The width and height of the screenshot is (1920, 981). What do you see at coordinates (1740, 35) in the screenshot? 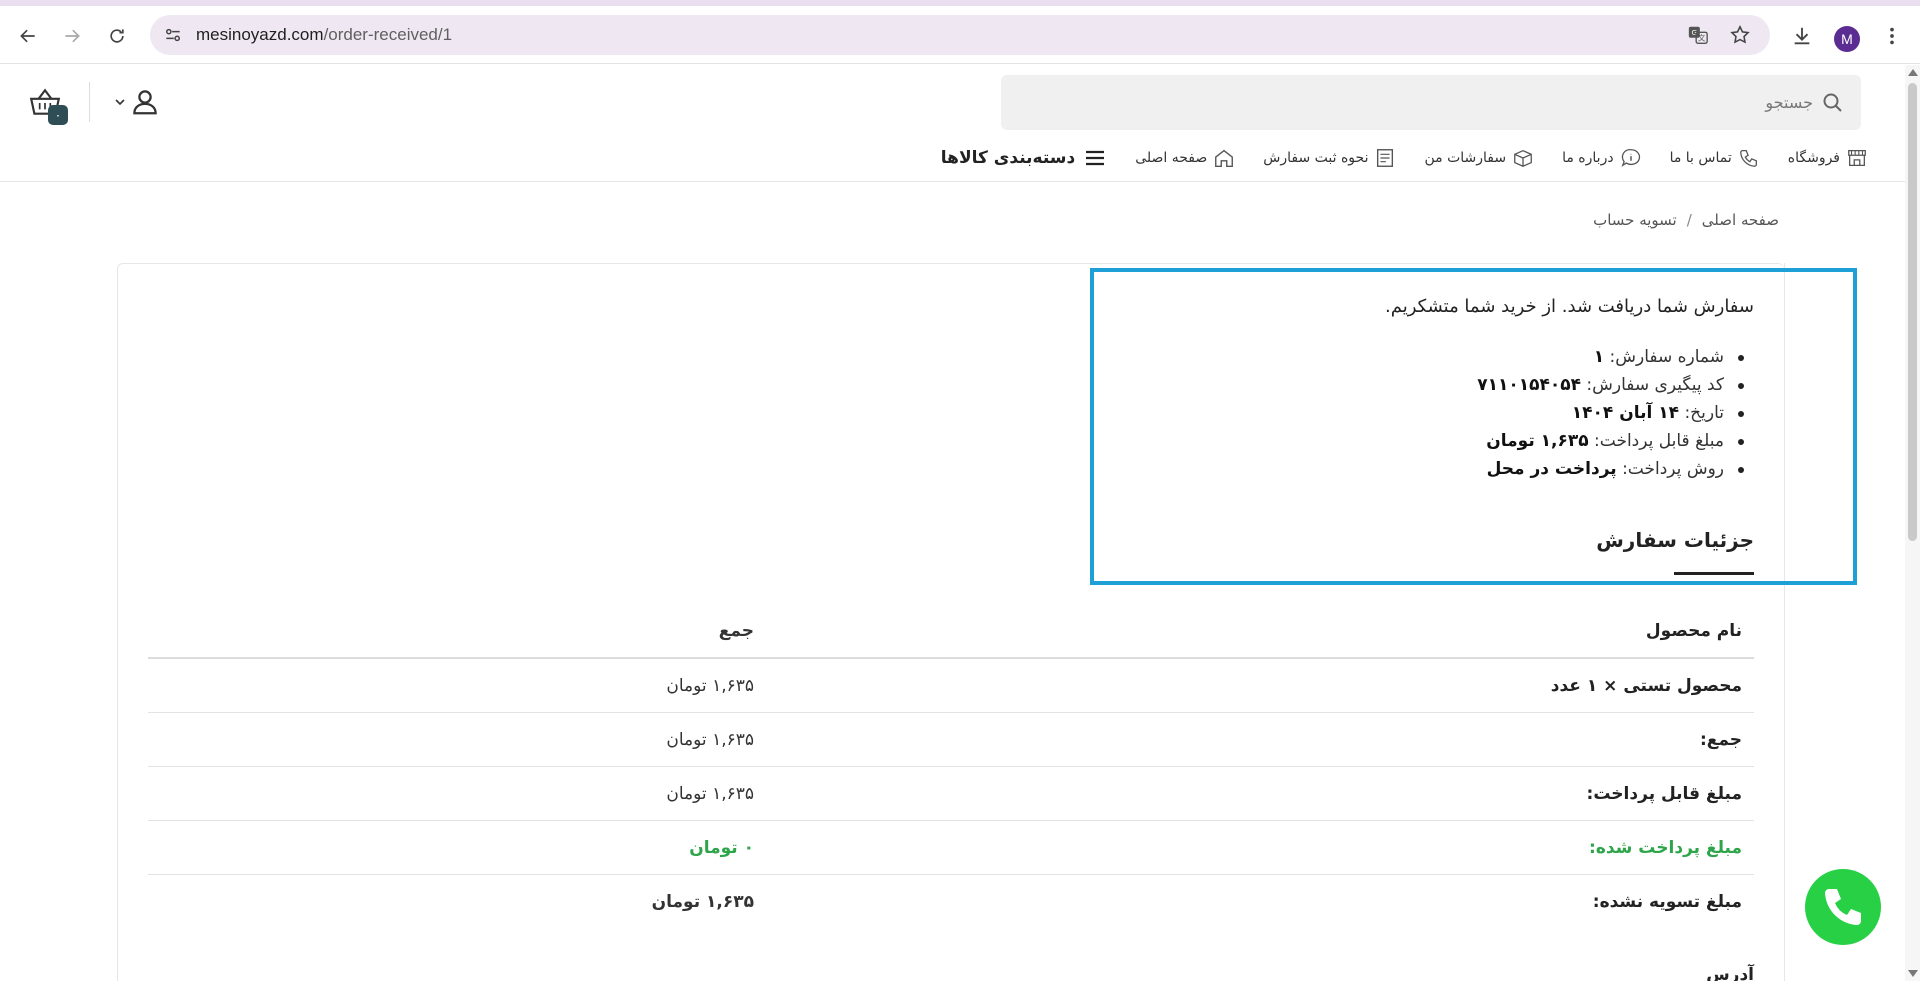
I see `bookmark-star-icon` at bounding box center [1740, 35].